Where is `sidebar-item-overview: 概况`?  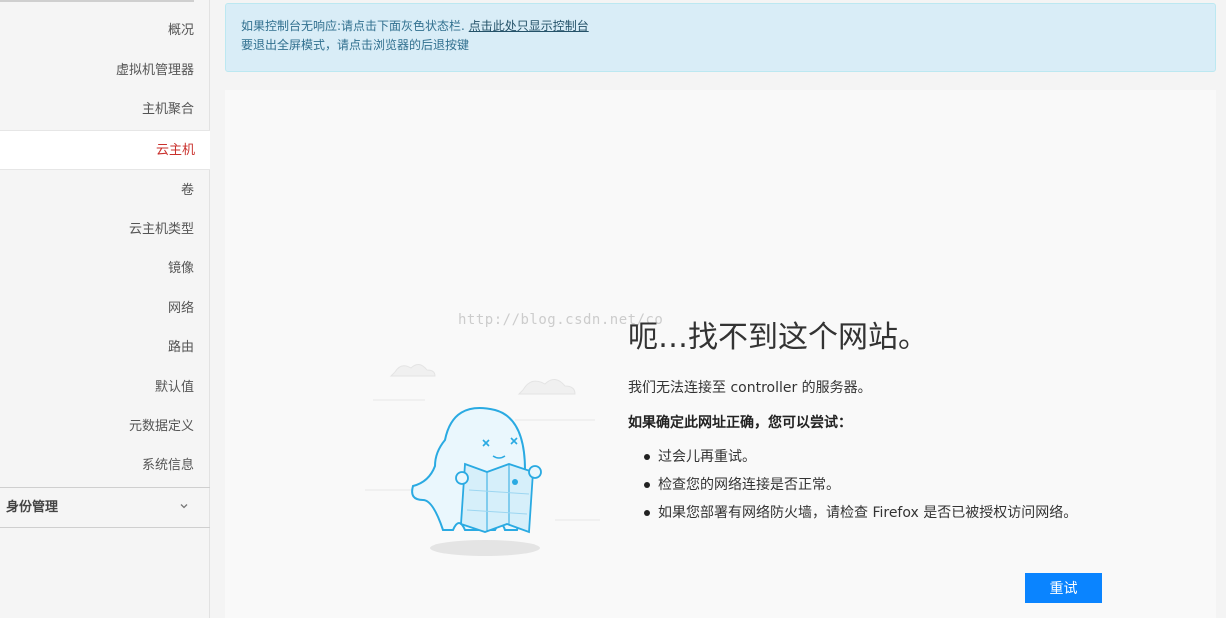 sidebar-item-overview: 概况 is located at coordinates (99, 31).